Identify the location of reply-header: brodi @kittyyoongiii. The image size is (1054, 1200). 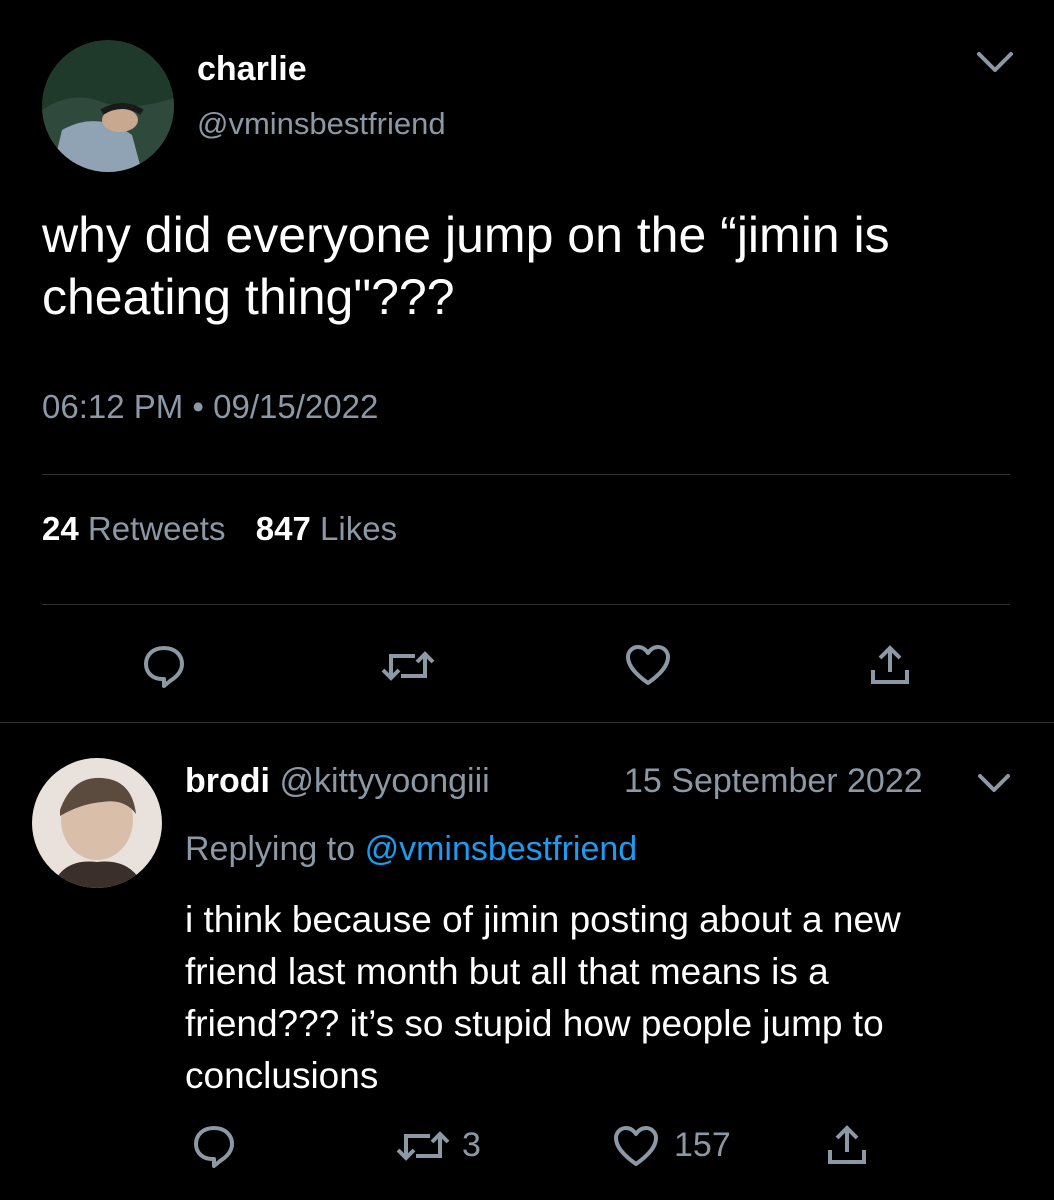
(337, 781).